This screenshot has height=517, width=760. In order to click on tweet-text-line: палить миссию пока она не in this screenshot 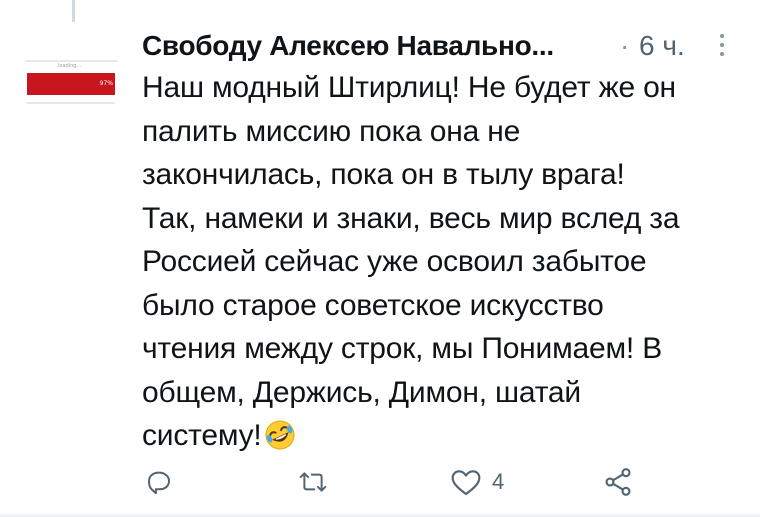, I will do `click(331, 131)`.